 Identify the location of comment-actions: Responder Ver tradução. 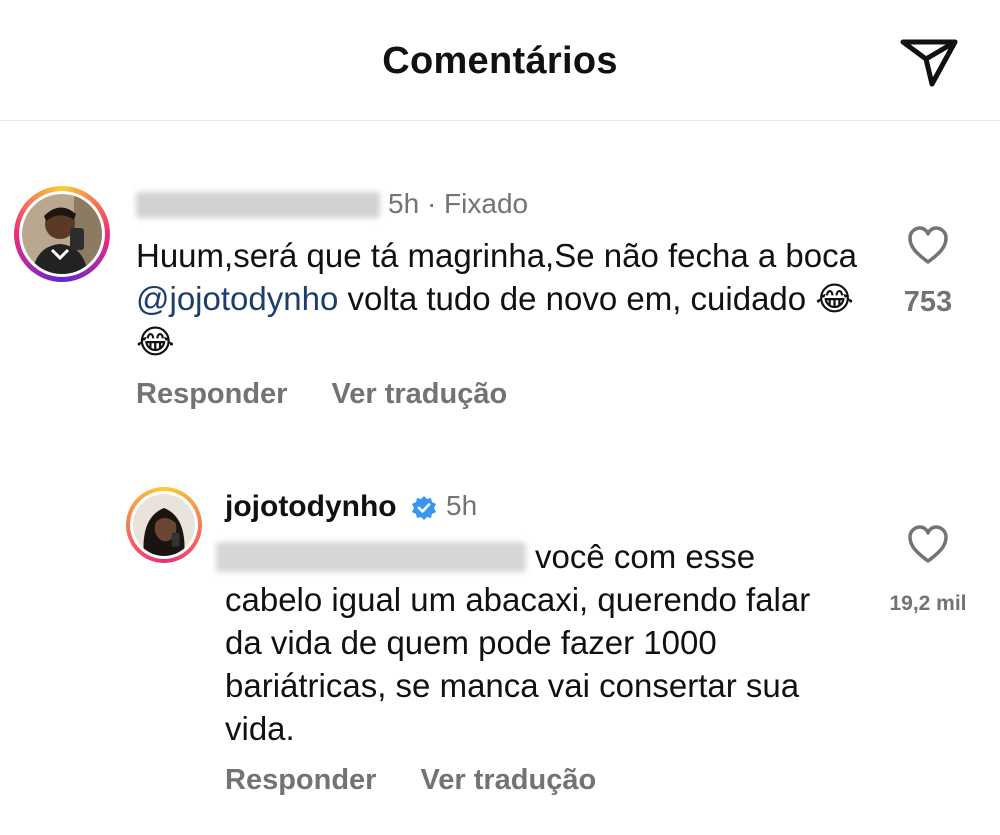
(343, 394).